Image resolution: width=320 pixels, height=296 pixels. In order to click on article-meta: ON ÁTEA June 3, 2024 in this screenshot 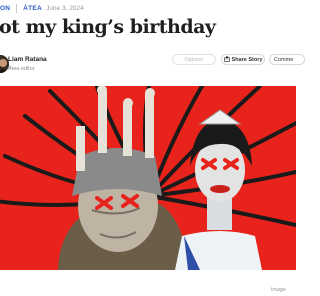, I will do `click(42, 8)`.